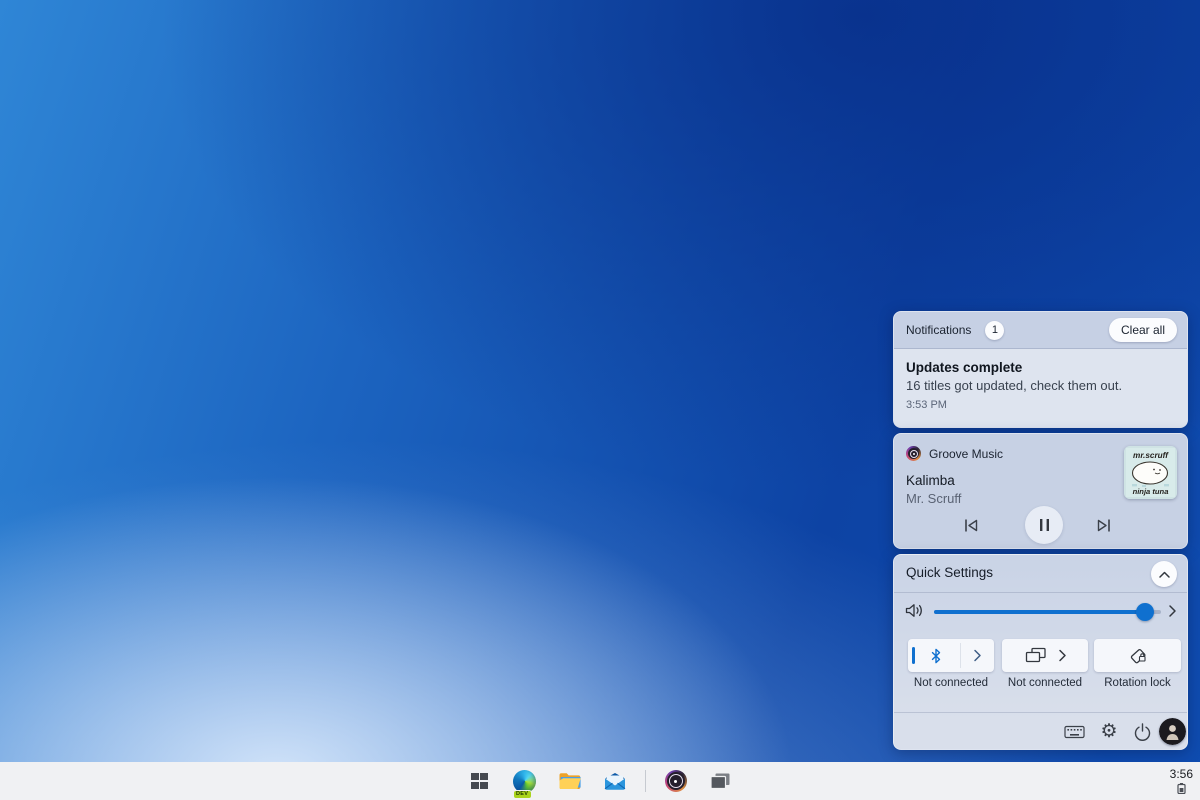 This screenshot has height=800, width=1200. What do you see at coordinates (1181, 774) in the screenshot?
I see `taskbar-clock: 3:56` at bounding box center [1181, 774].